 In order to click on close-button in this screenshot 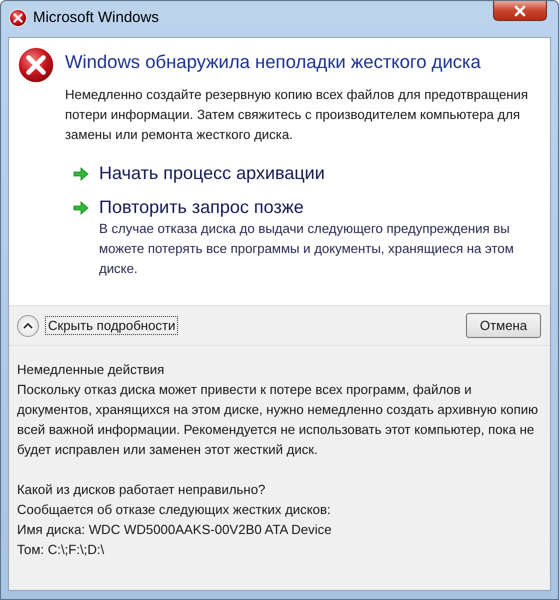, I will do `click(520, 11)`.